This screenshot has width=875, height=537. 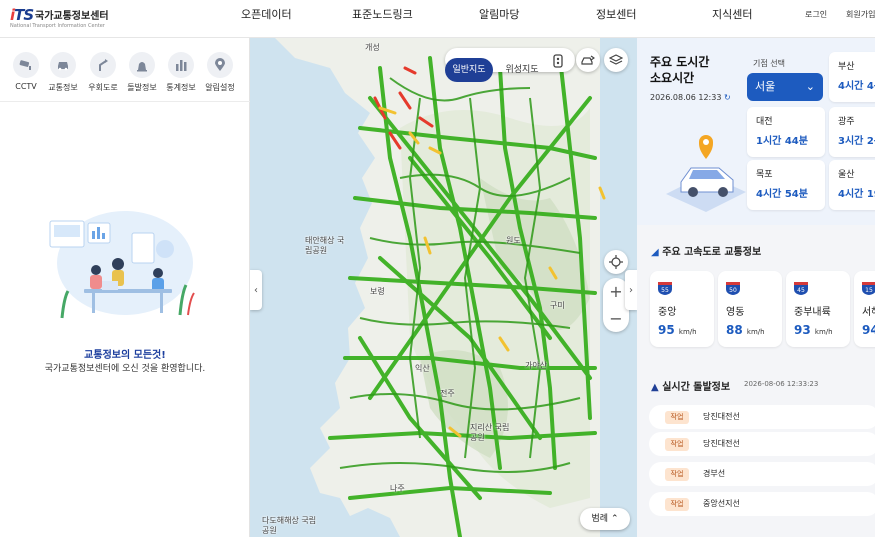 I want to click on welcome-illustration, so click(x=122, y=265).